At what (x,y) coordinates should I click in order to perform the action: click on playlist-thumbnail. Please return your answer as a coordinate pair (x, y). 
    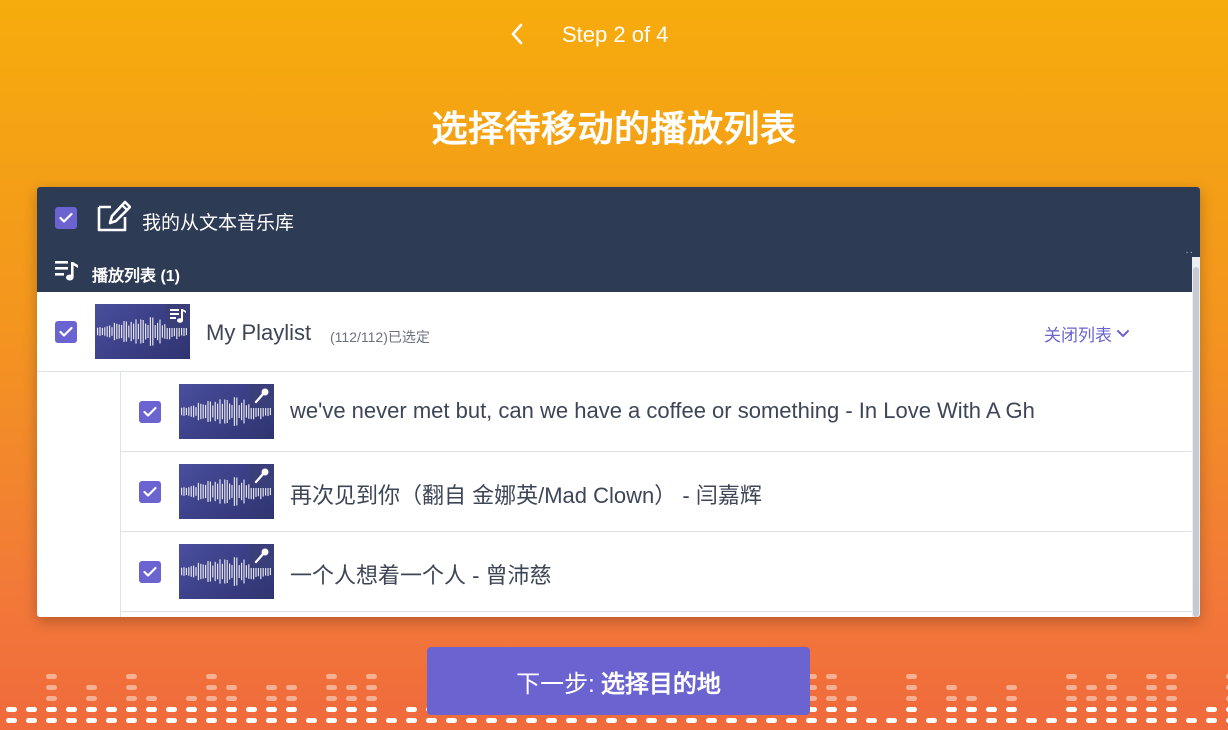
    Looking at the image, I should click on (142, 331).